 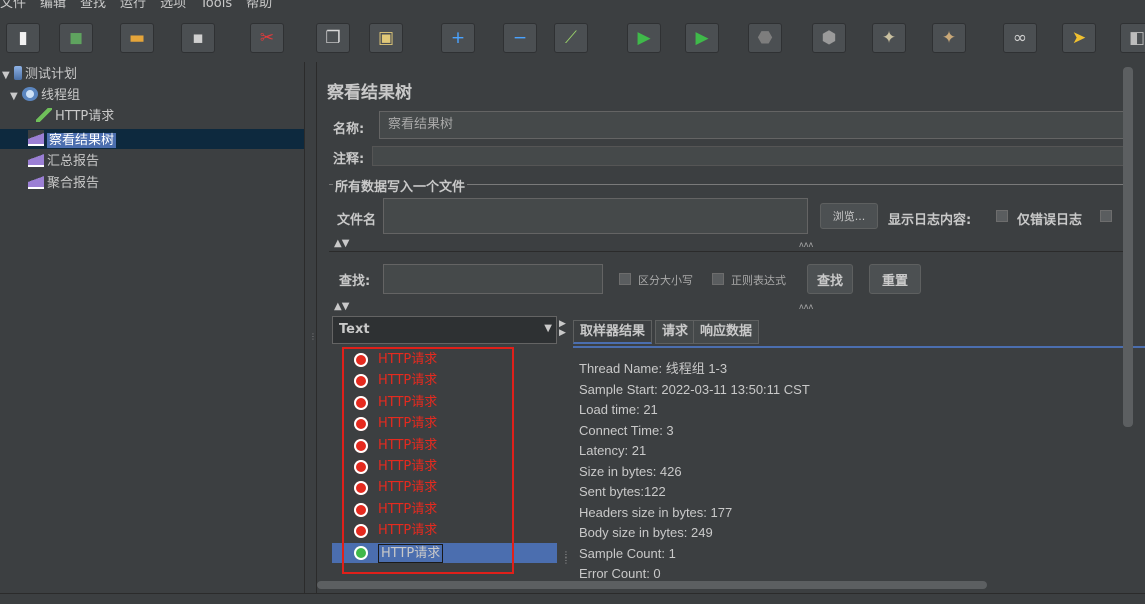 What do you see at coordinates (859, 347) in the screenshot?
I see `tab-underline` at bounding box center [859, 347].